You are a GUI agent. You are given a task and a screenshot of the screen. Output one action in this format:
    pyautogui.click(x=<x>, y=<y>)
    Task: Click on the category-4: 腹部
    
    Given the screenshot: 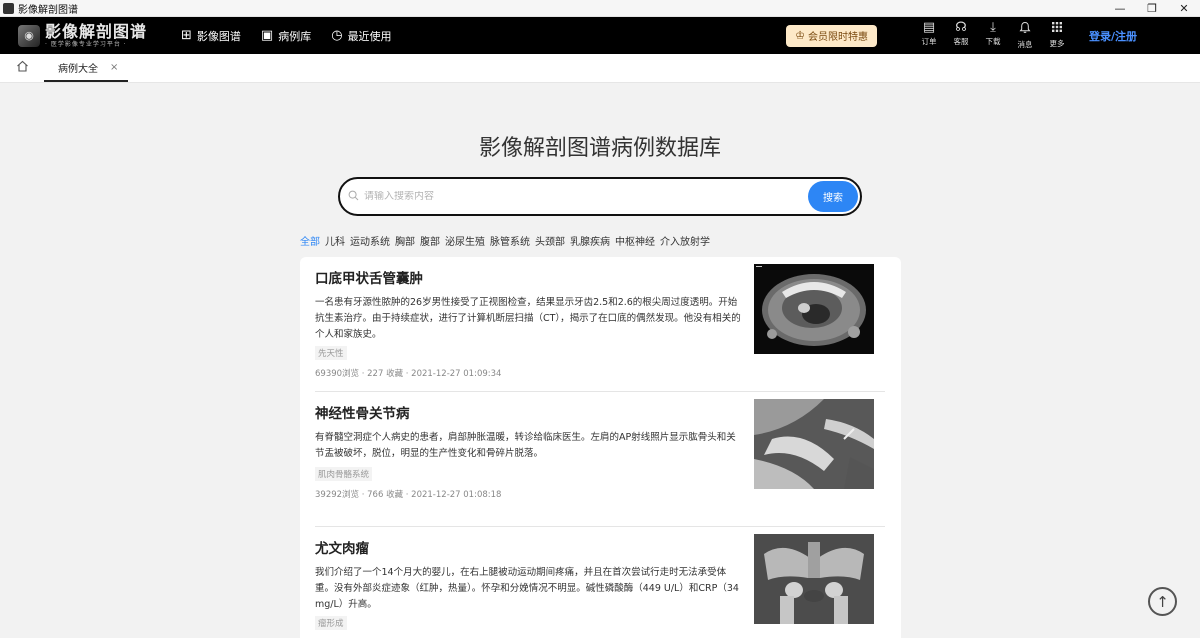 What is the action you would take?
    pyautogui.click(x=430, y=240)
    